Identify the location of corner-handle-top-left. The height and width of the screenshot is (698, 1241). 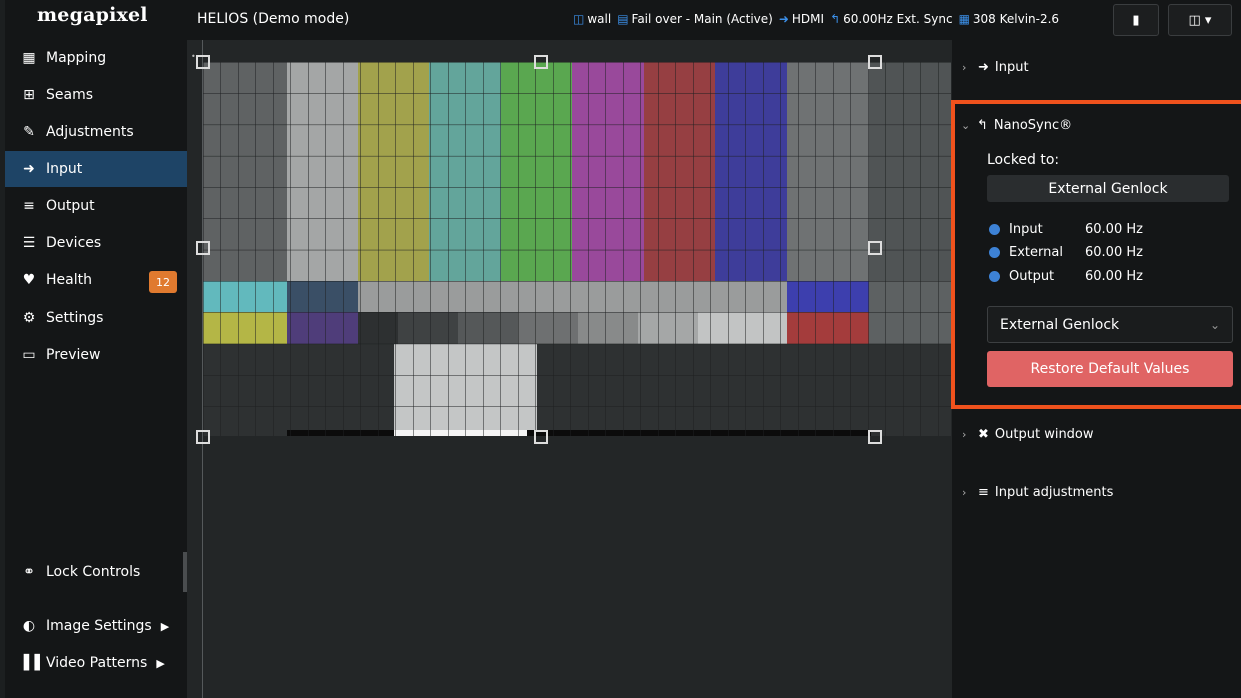
(203, 62).